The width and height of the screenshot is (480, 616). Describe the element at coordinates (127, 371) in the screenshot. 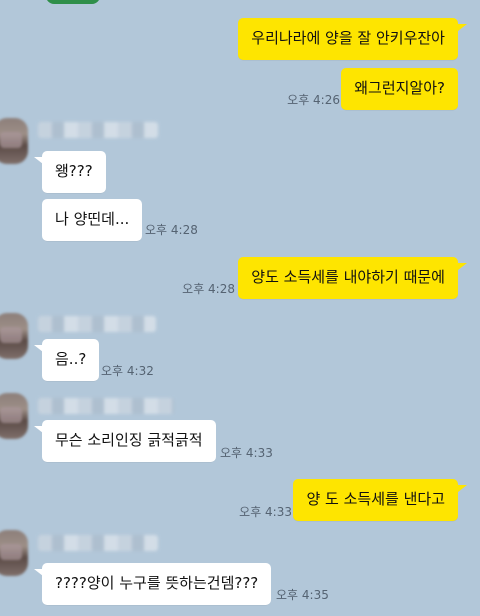

I see `message-timestamp: 오후 4:32` at that location.